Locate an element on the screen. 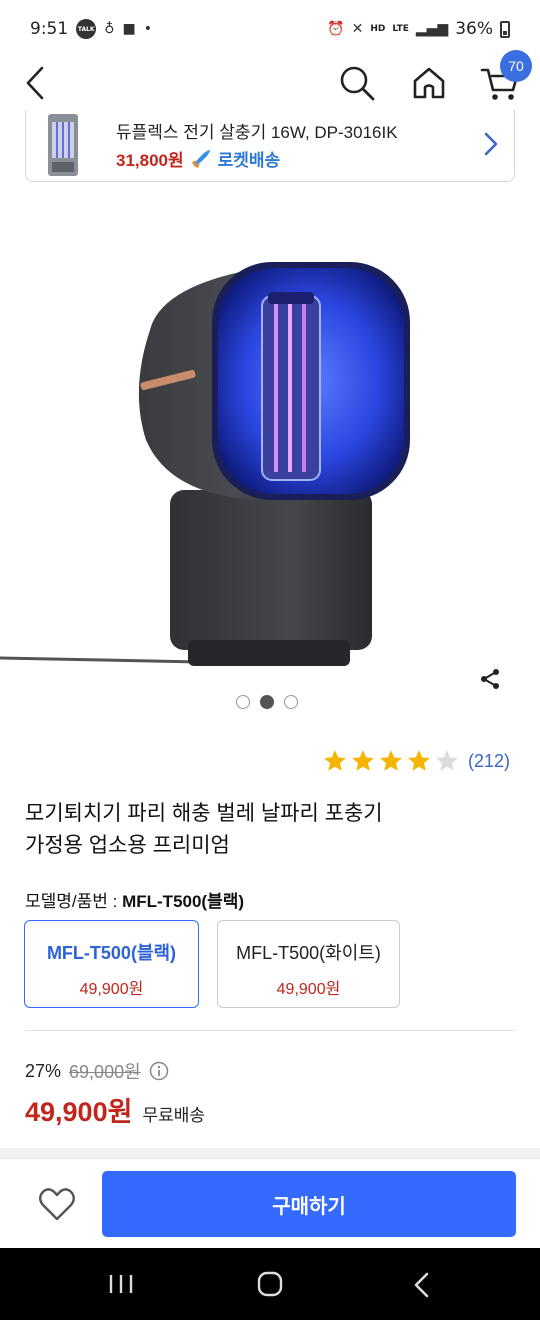 The width and height of the screenshot is (540, 1320). status-time: 9:51 is located at coordinates (49, 29).